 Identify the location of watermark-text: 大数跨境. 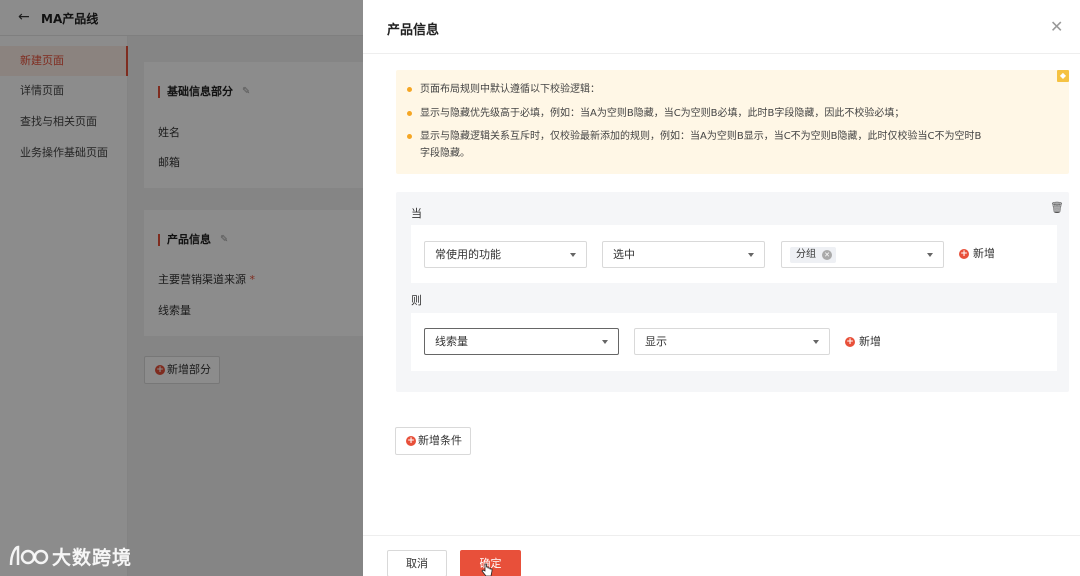
(92, 558).